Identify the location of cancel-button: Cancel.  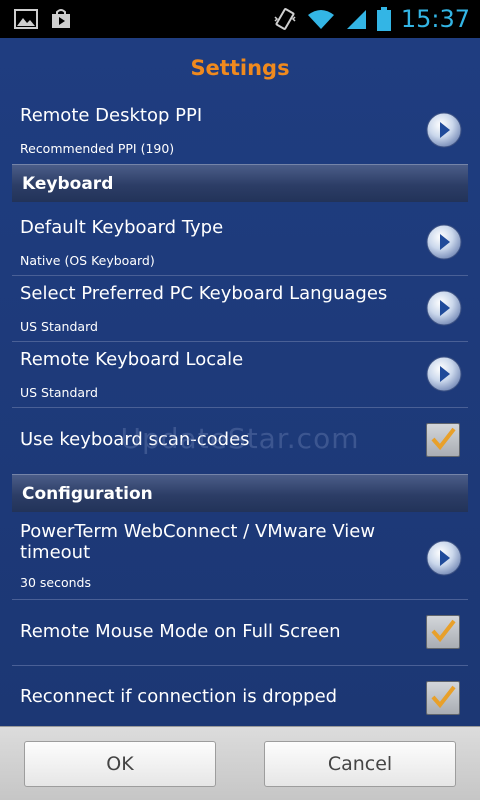
(360, 764).